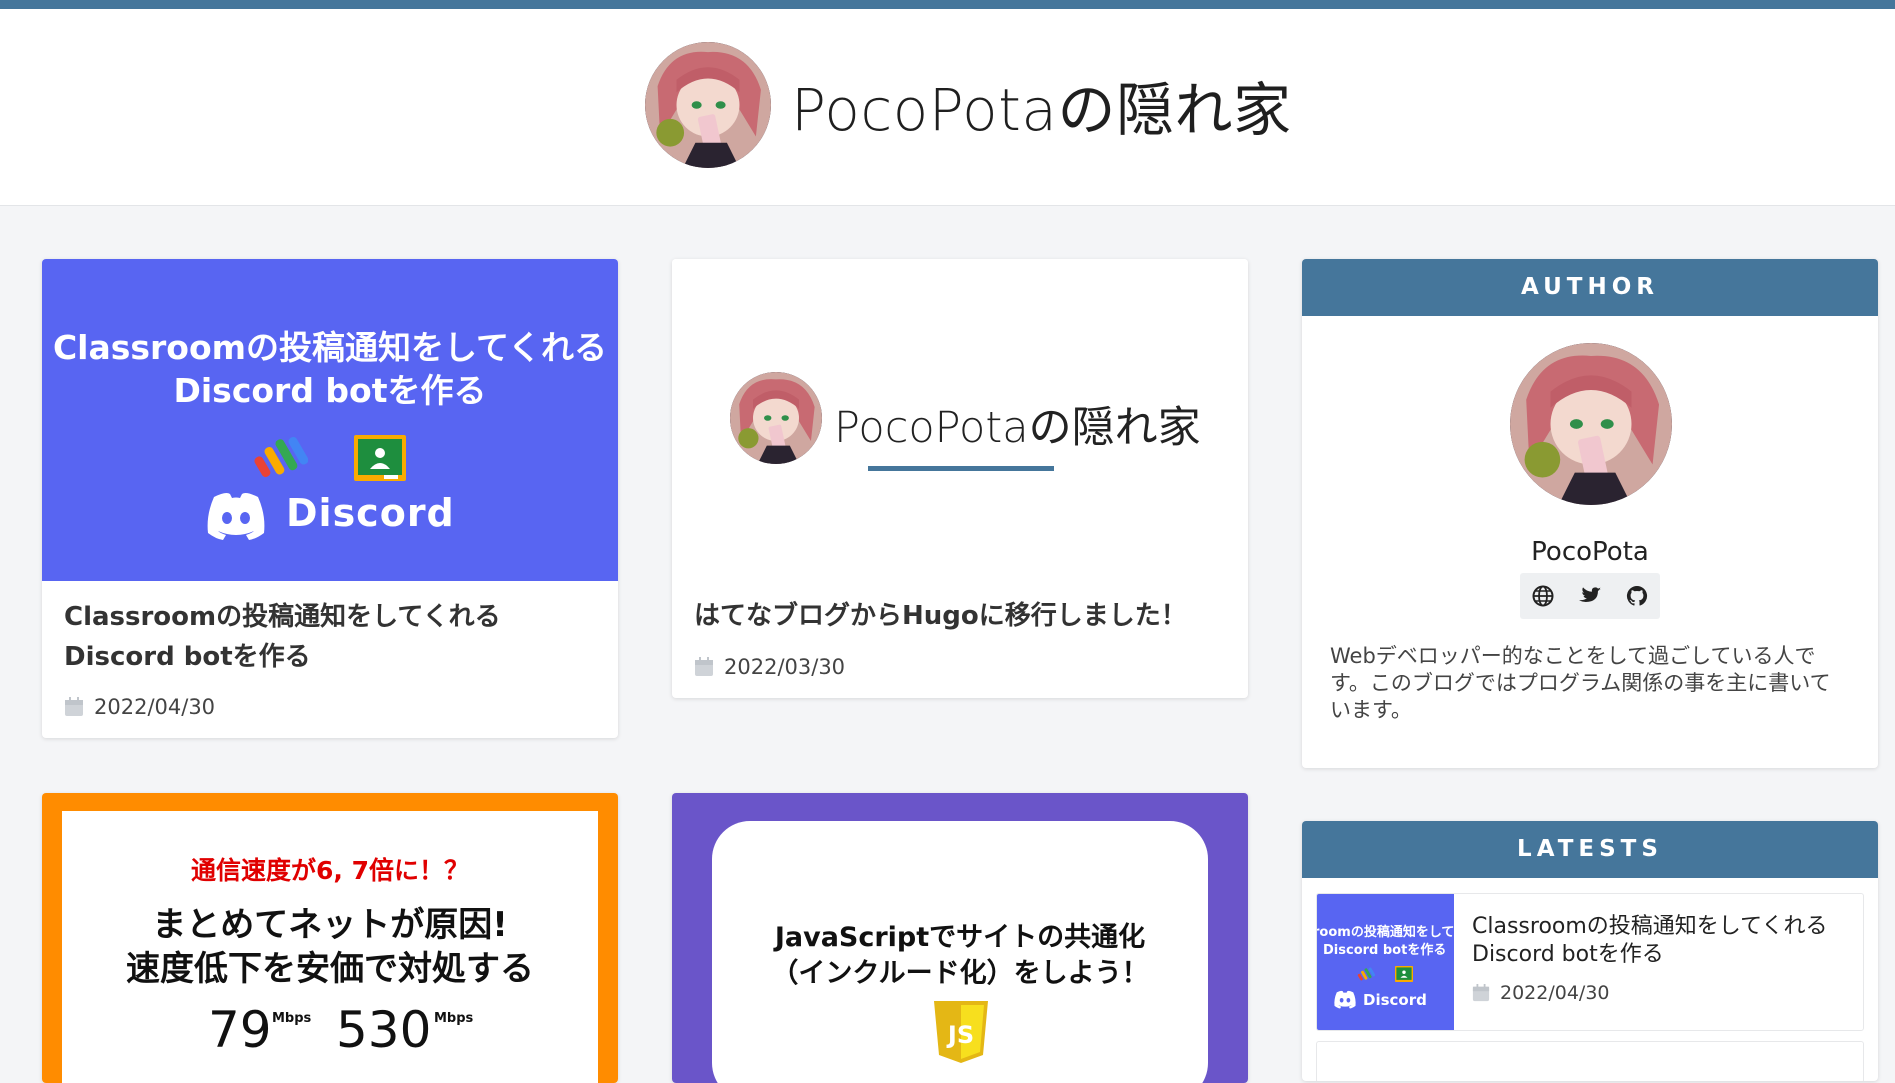 The image size is (1895, 1083). What do you see at coordinates (1591, 424) in the screenshot?
I see `author-avatar` at bounding box center [1591, 424].